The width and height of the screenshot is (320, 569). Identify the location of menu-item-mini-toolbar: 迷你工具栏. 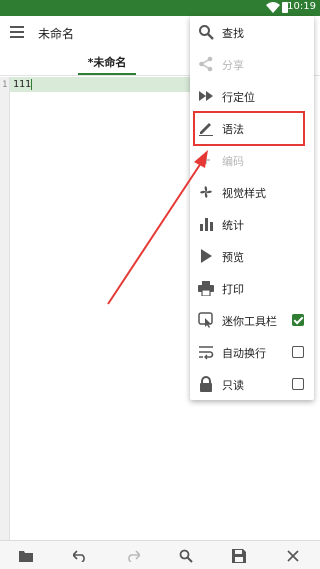
(252, 320).